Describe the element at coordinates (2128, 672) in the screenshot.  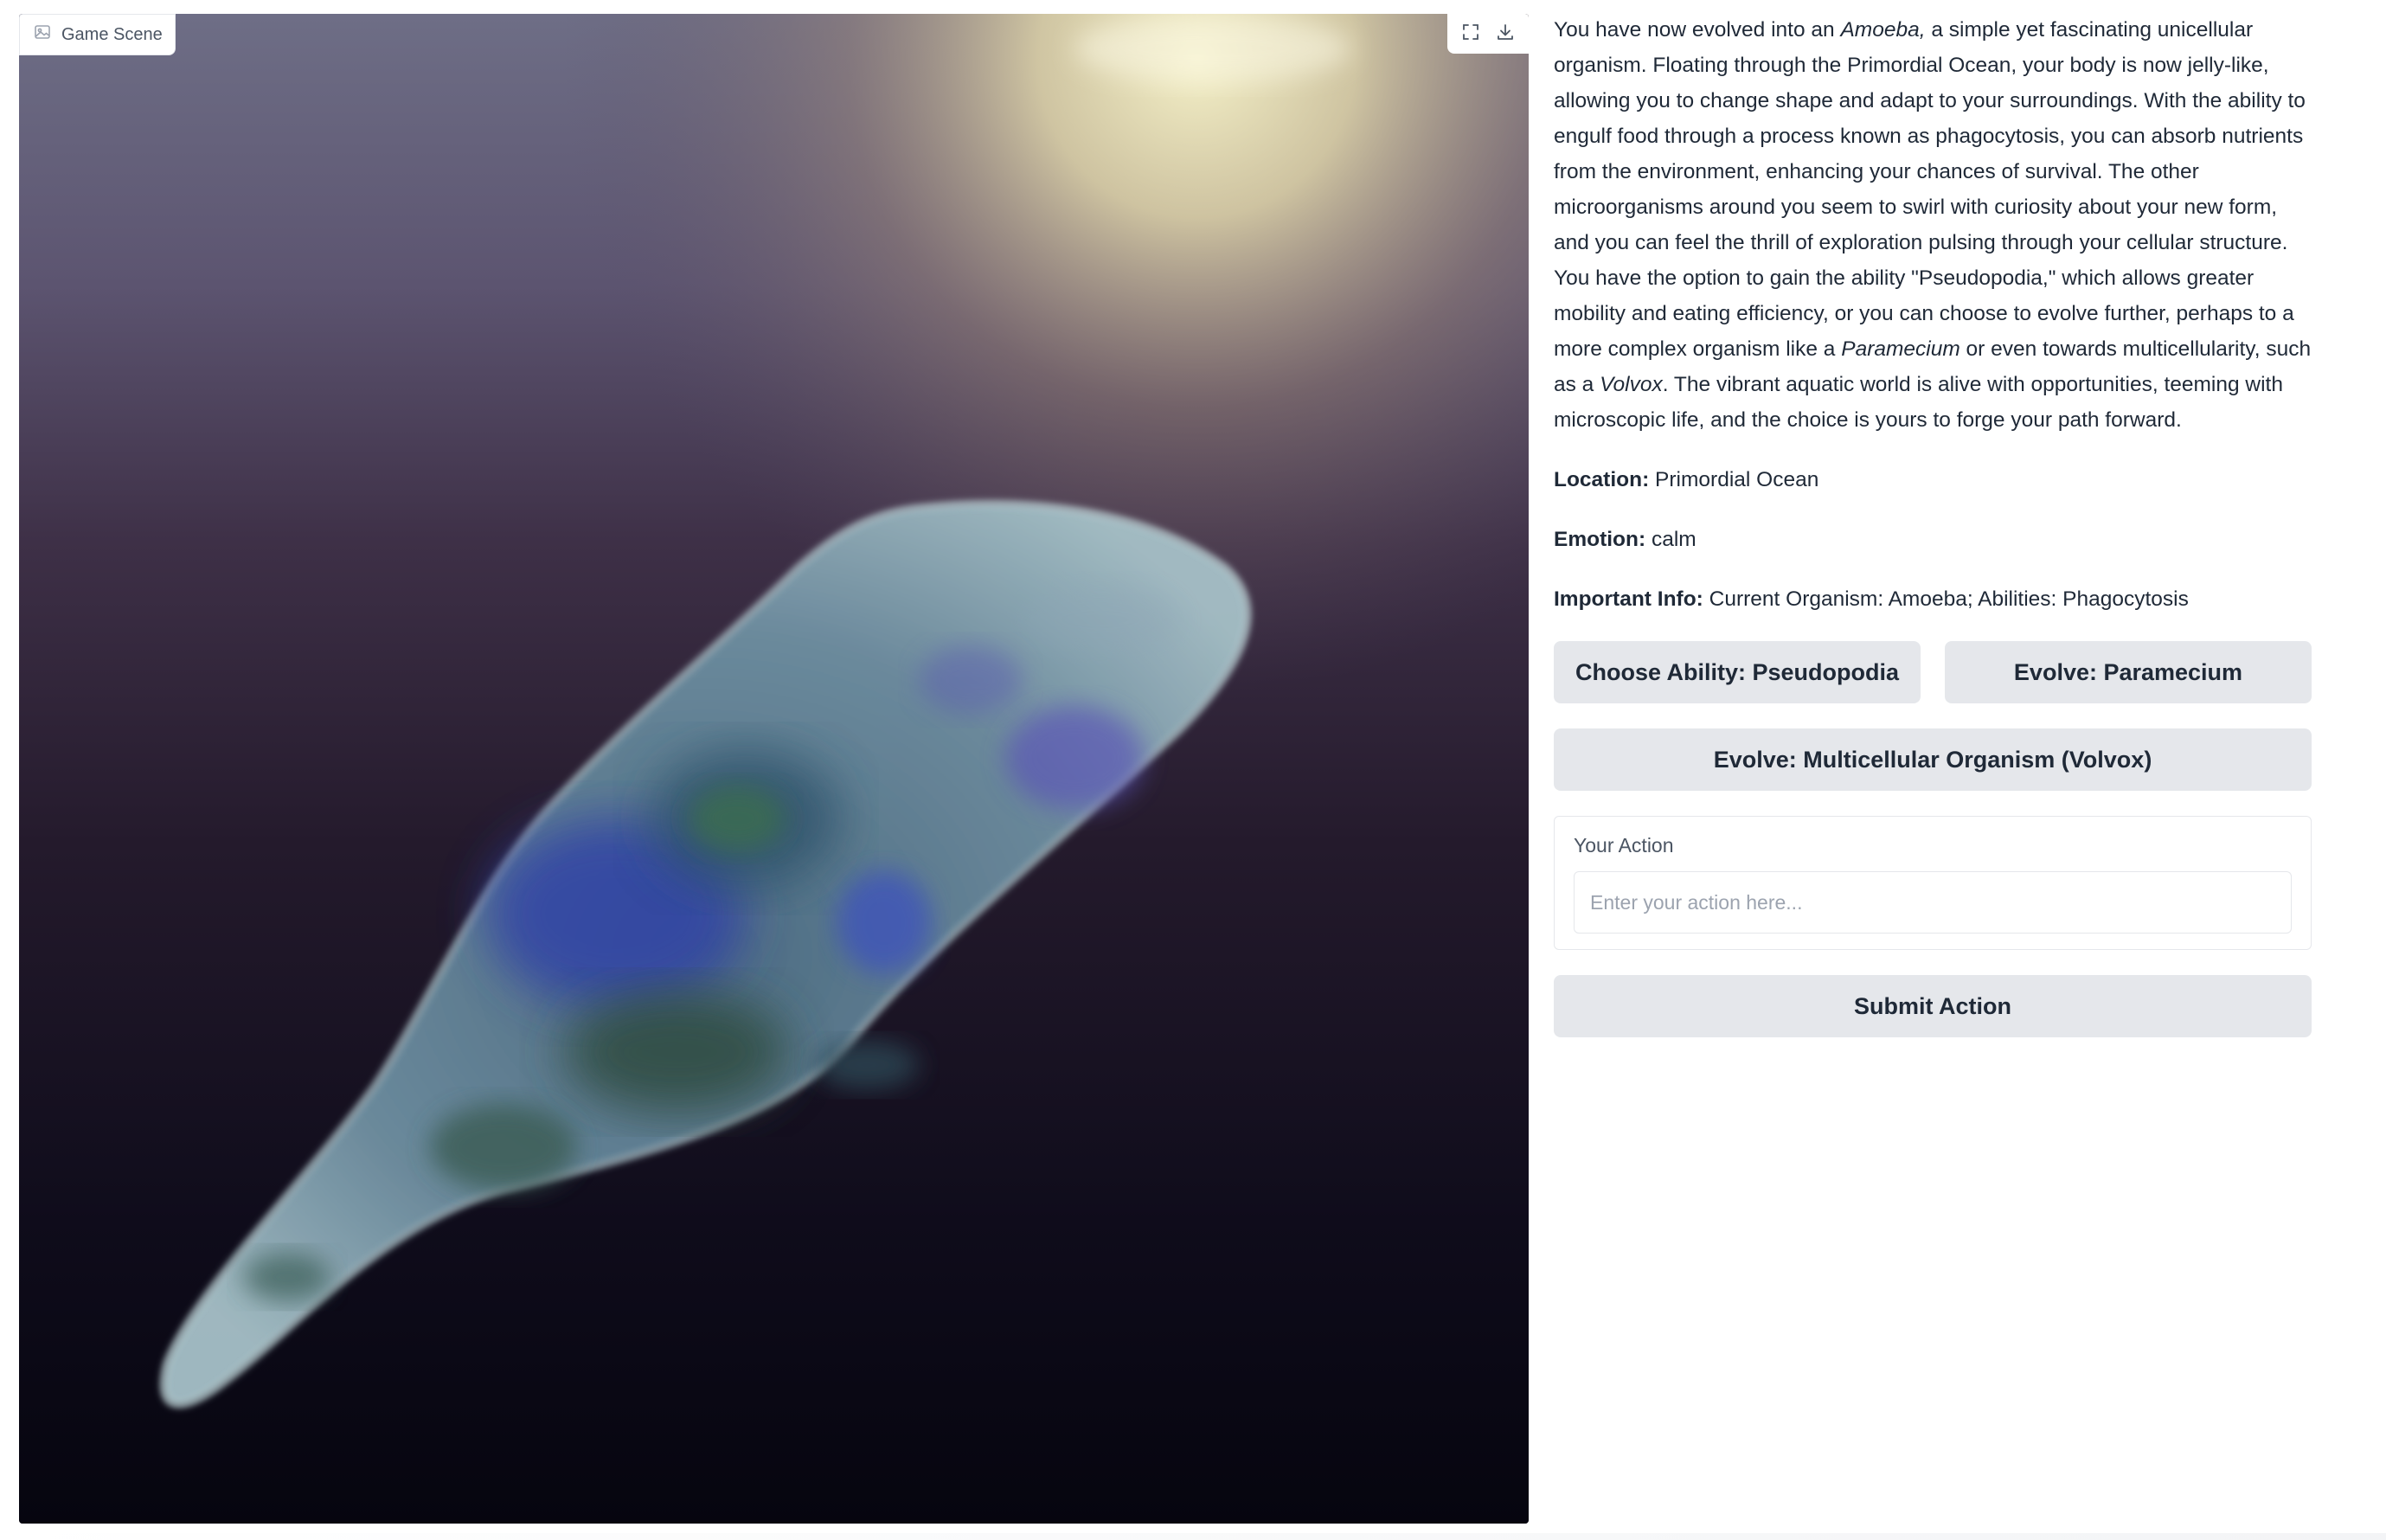
I see `evolve-paramecium-button: Evolve: Paramecium` at that location.